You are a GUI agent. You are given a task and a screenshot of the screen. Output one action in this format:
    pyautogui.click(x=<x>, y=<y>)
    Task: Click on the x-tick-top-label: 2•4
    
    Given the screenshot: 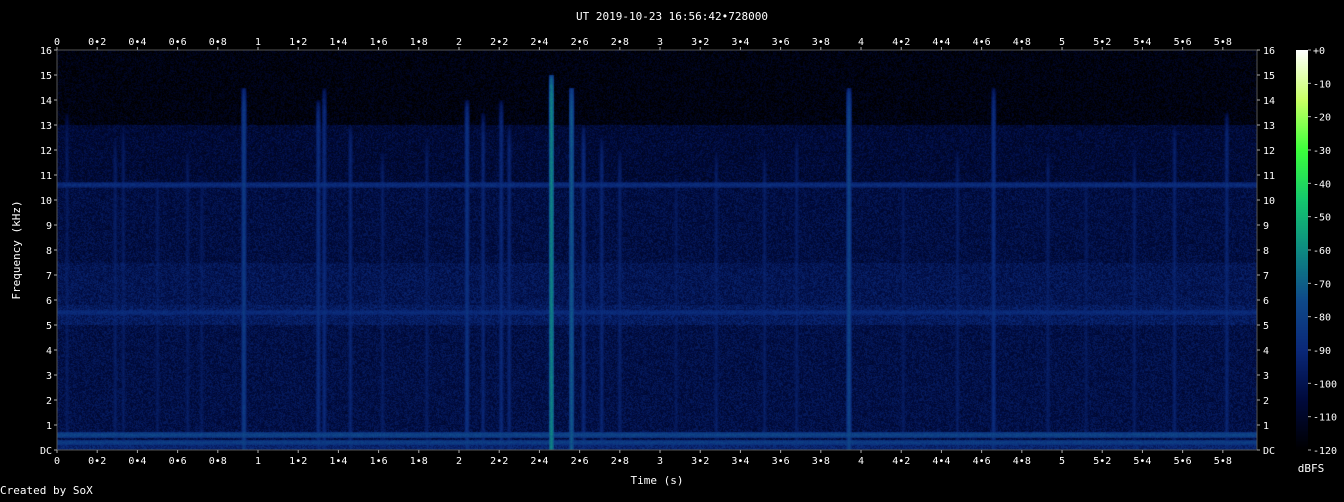 What is the action you would take?
    pyautogui.click(x=539, y=42)
    